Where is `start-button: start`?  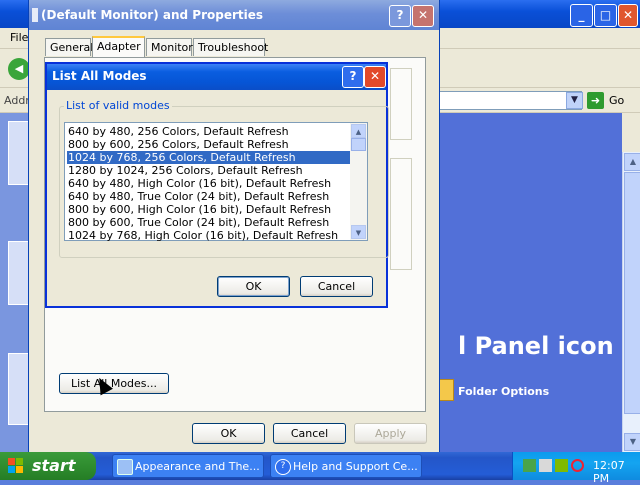 start-button: start is located at coordinates (48, 466).